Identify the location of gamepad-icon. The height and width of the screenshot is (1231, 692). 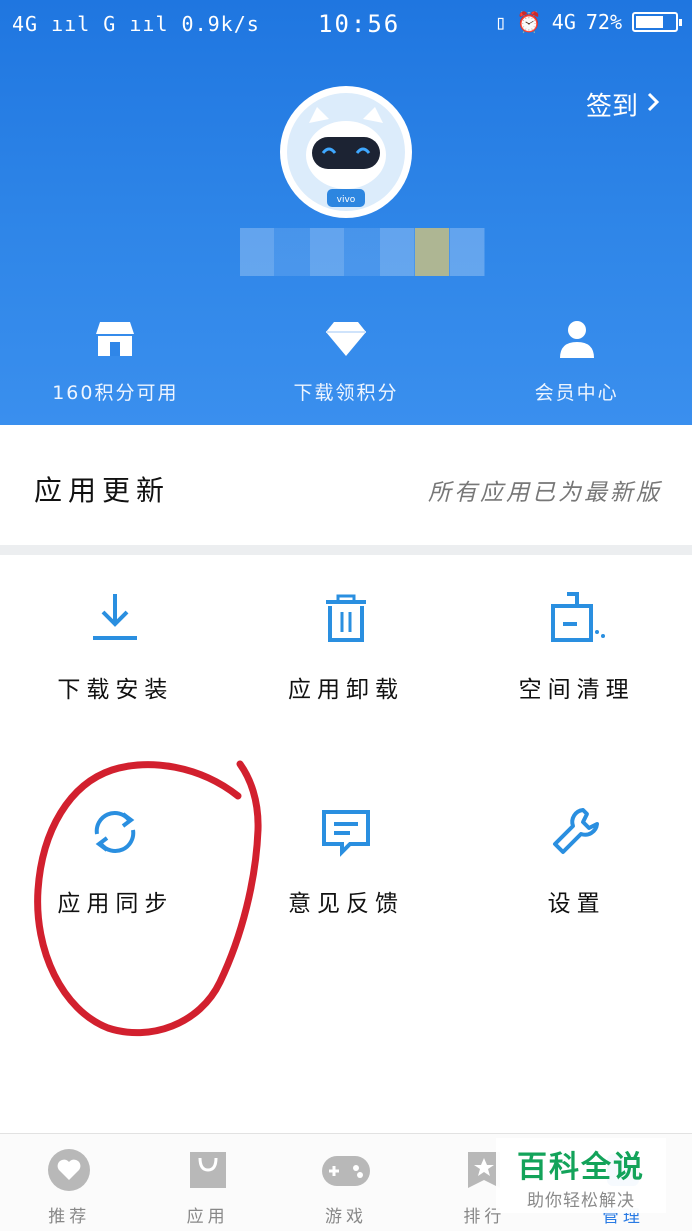
(346, 1172).